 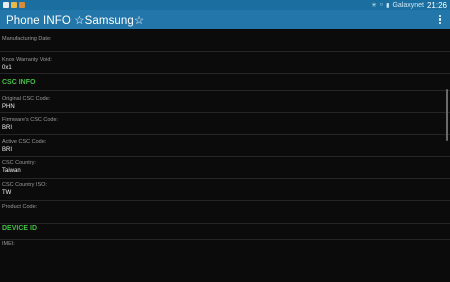 I want to click on carrier-name: Galaxynet, so click(x=408, y=5).